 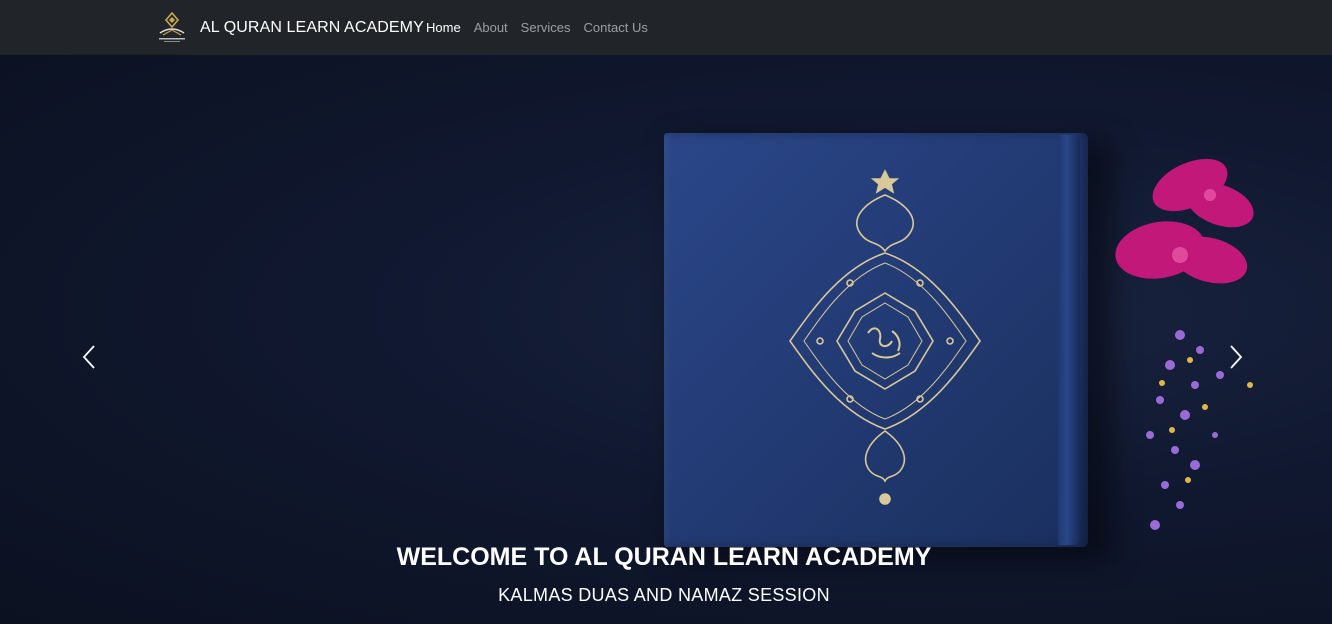 What do you see at coordinates (616, 27) in the screenshot?
I see `nav-link-contact-us: Contact Us` at bounding box center [616, 27].